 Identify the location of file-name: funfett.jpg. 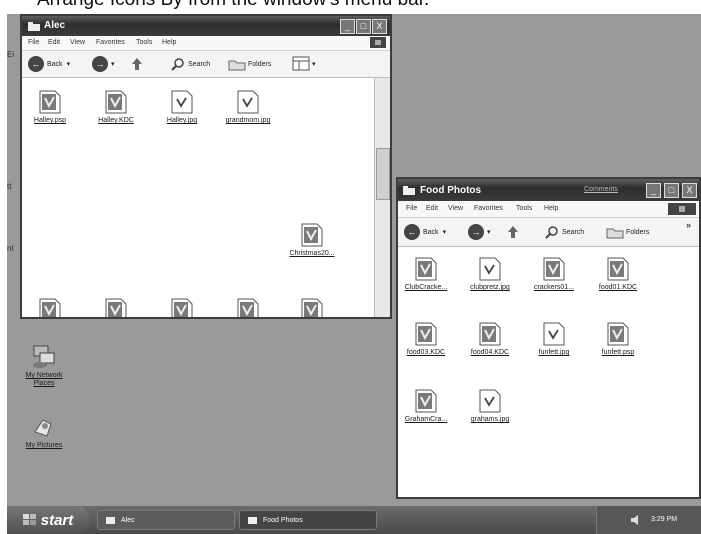
(554, 352).